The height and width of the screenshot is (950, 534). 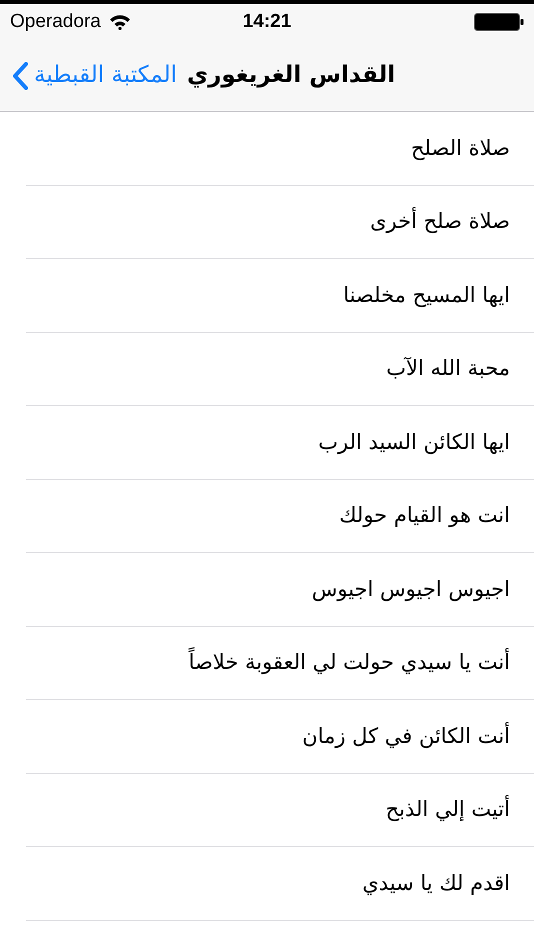 What do you see at coordinates (95, 75) in the screenshot?
I see `back-button: المكتبة القبطية` at bounding box center [95, 75].